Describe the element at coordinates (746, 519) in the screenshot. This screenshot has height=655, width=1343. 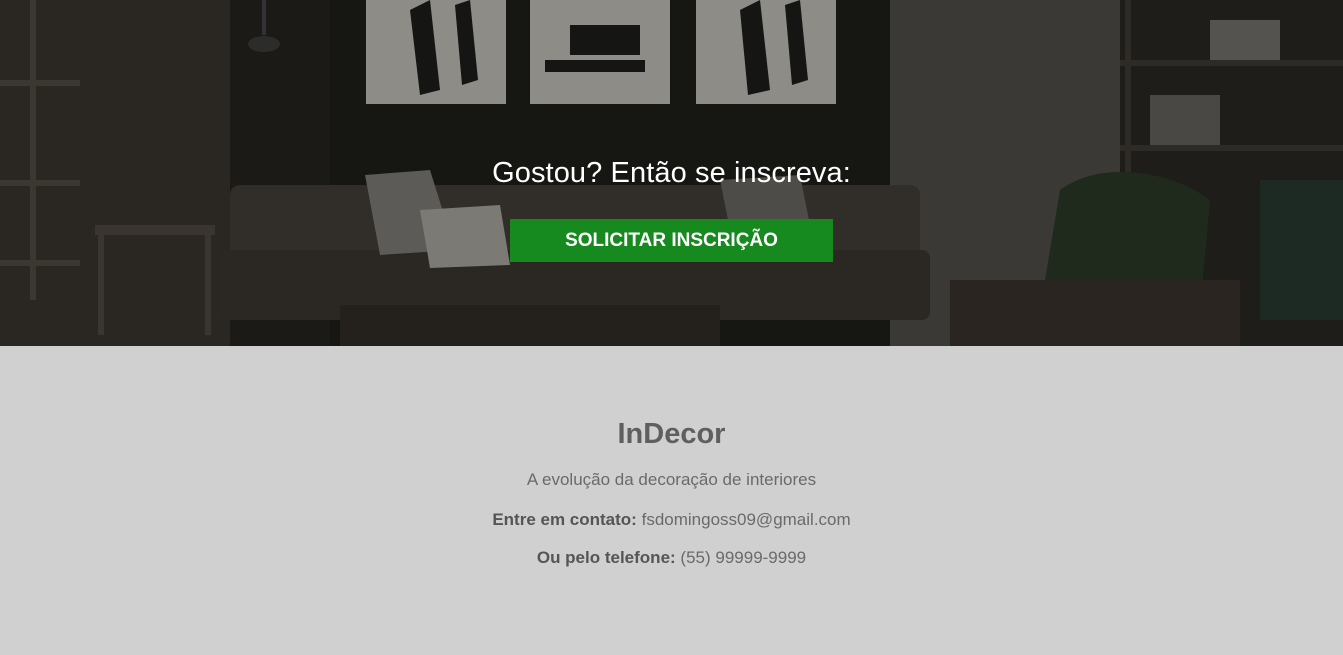
I see `contact-email-link: fsdomingoss09@gmail.com` at that location.